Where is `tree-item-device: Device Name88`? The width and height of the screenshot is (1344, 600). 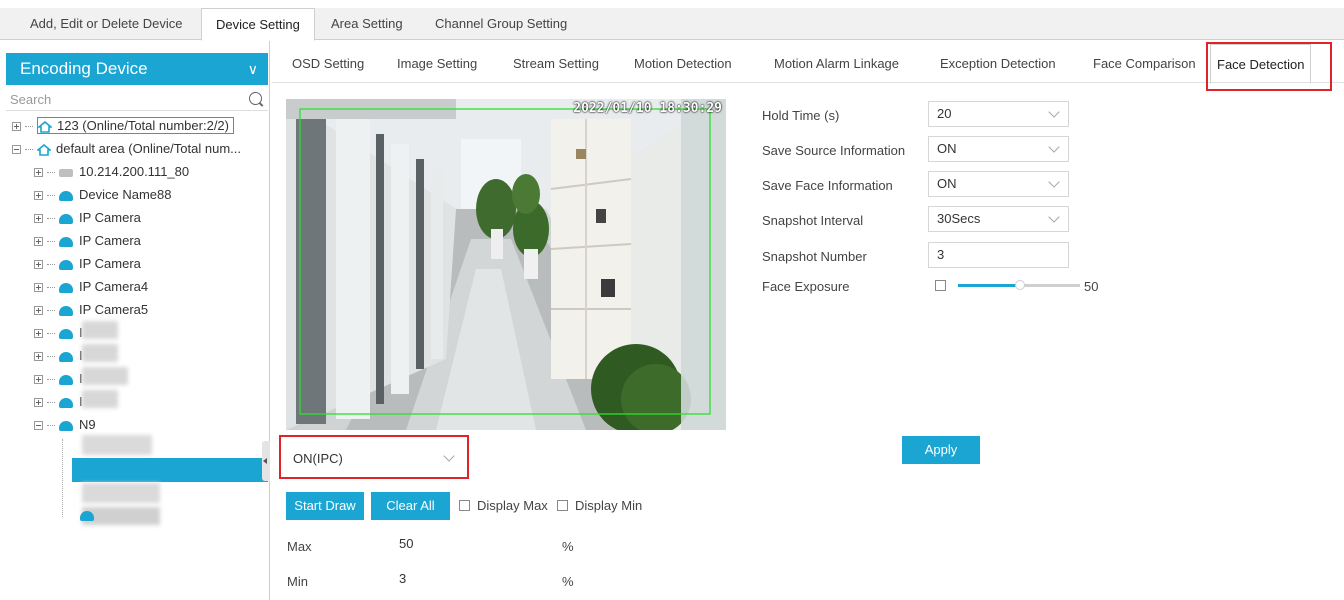
tree-item-device: Device Name88 is located at coordinates (103, 195).